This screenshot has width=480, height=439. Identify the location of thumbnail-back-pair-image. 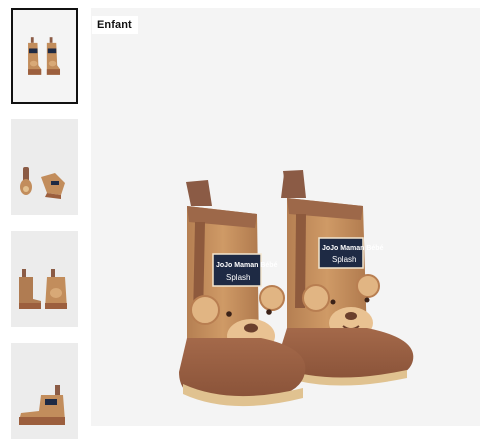
(43, 289).